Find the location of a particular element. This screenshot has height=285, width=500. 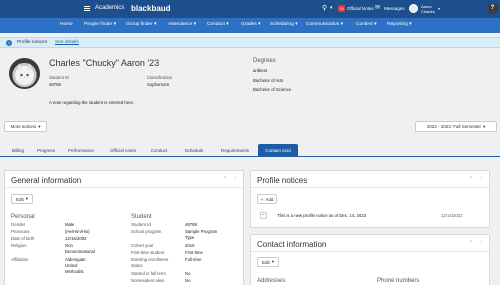

nav-item-grades: Grades ▾ is located at coordinates (250, 24).